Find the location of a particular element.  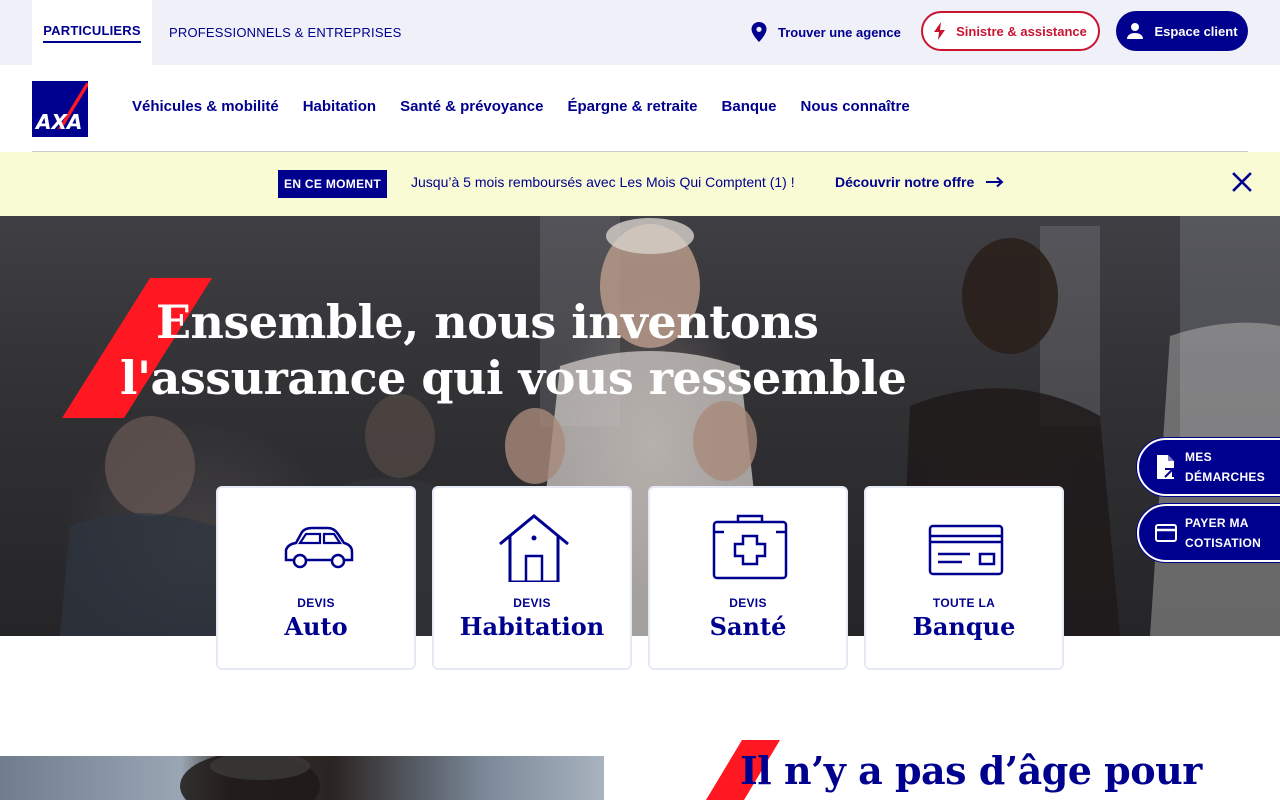

nav-item-habitation: Habitation is located at coordinates (339, 106).